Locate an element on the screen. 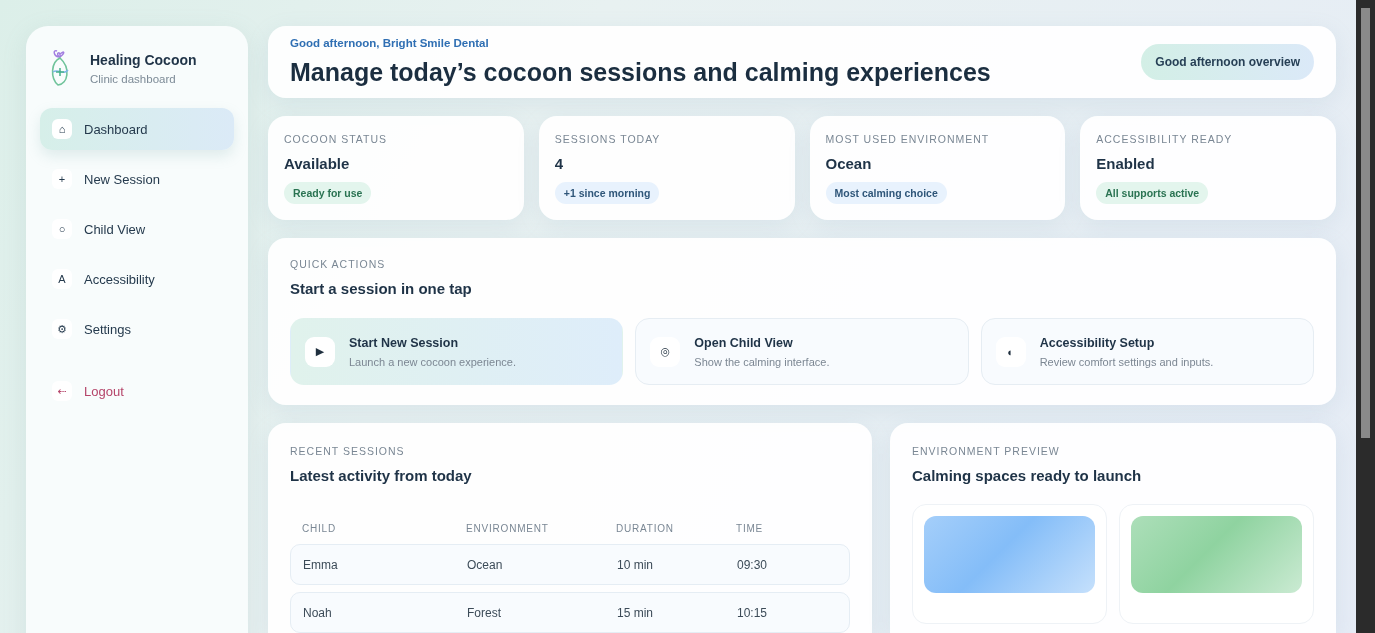 Image resolution: width=1375 pixels, height=633 pixels. stat-value: Enabled is located at coordinates (1125, 163).